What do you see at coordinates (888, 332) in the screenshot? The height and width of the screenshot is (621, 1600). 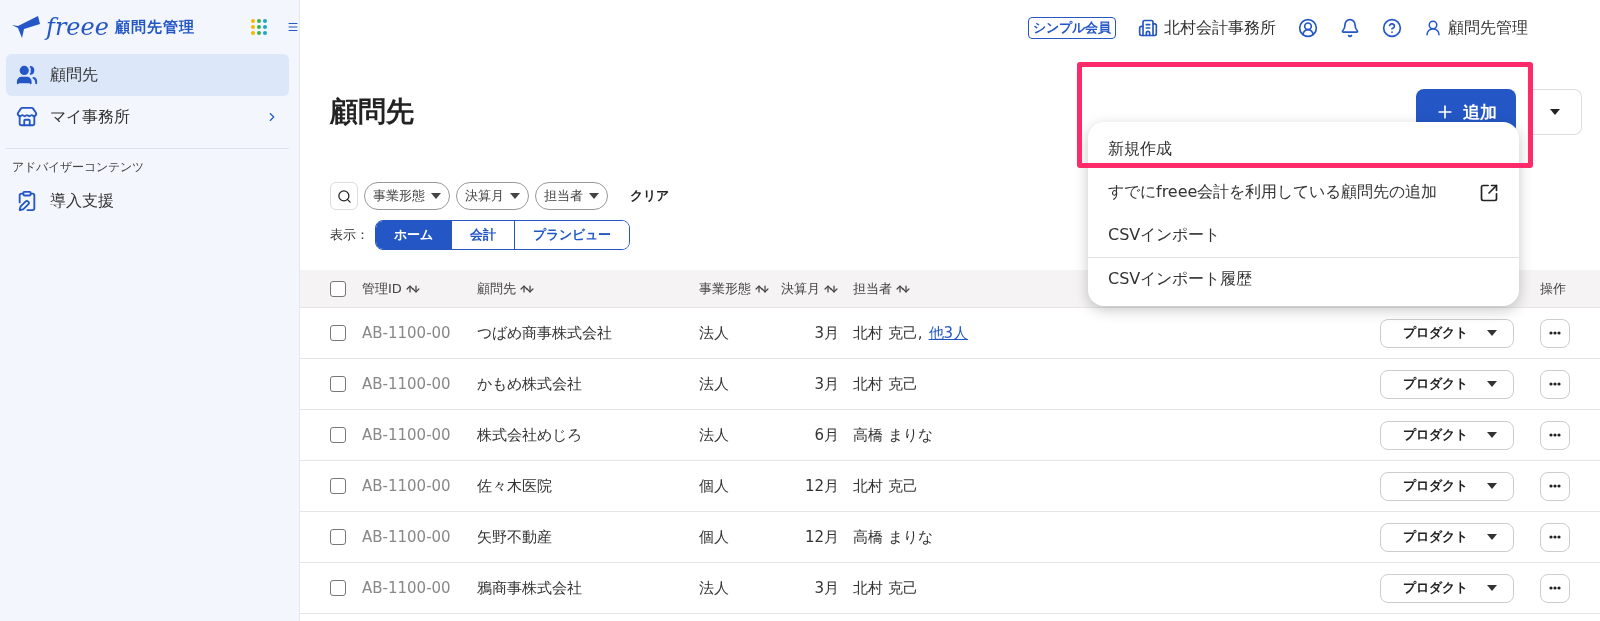 I see `table-cell: 北村 克己,` at bounding box center [888, 332].